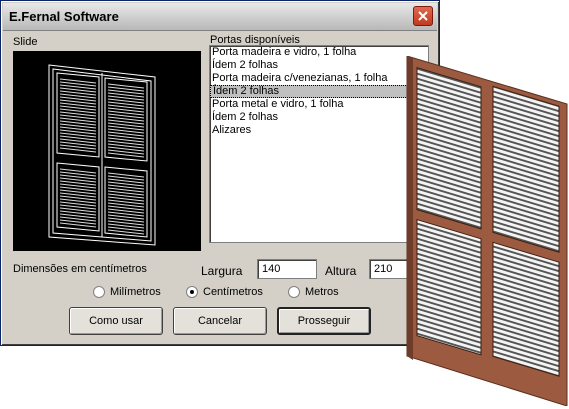  Describe the element at coordinates (319, 52) in the screenshot. I see `list-item: Porta madeira e vidro, 1 folha` at that location.